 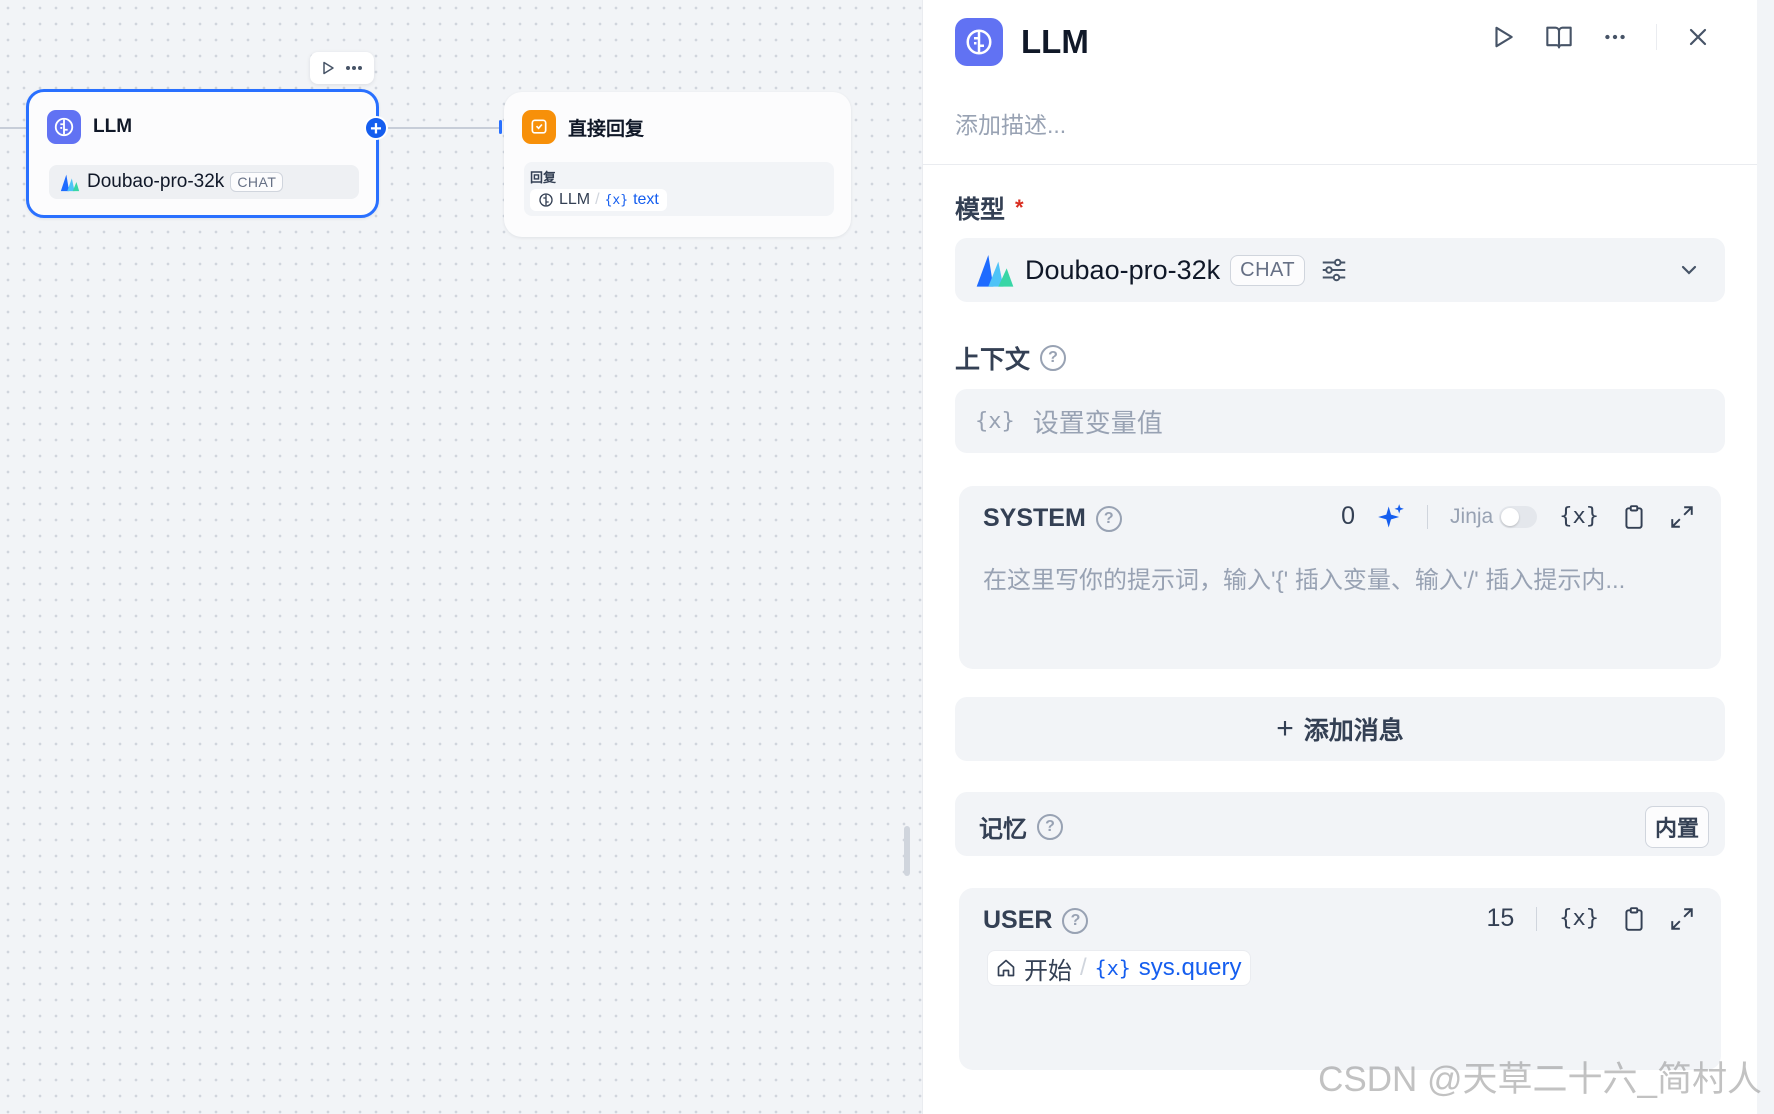 I want to click on panel-header: LLM, so click(x=1022, y=42).